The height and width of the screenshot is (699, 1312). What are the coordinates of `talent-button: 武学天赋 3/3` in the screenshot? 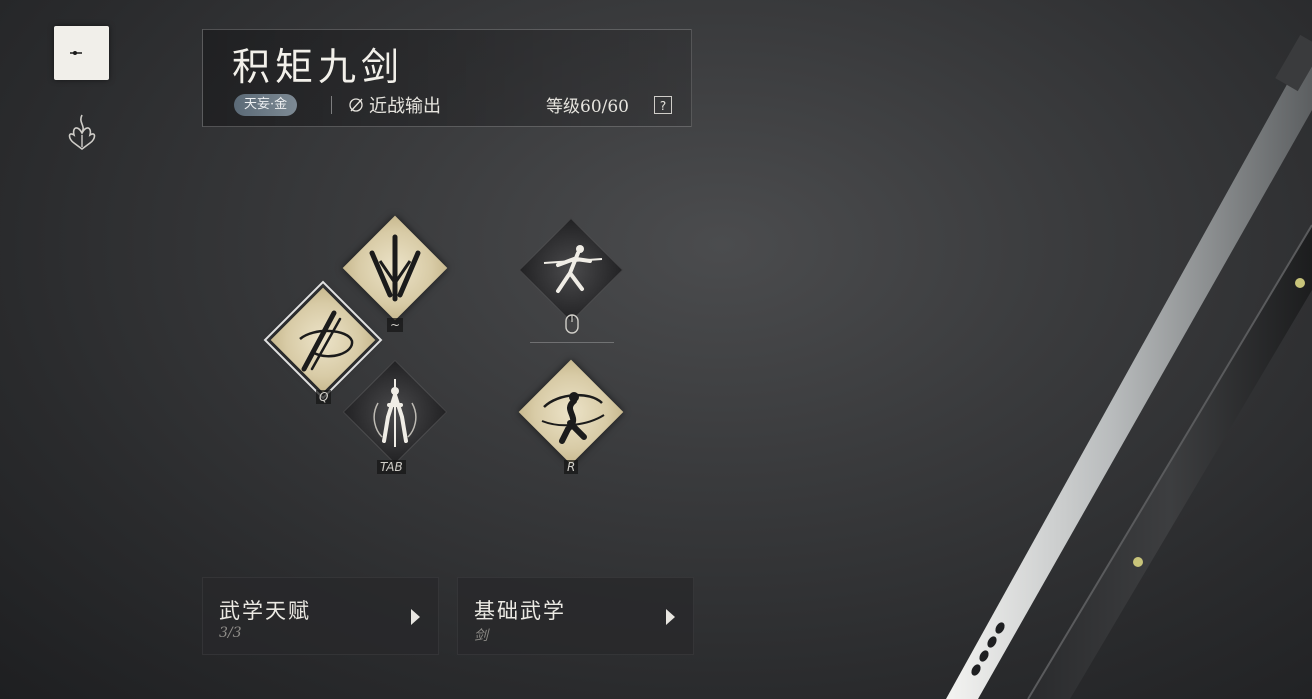 It's located at (320, 616).